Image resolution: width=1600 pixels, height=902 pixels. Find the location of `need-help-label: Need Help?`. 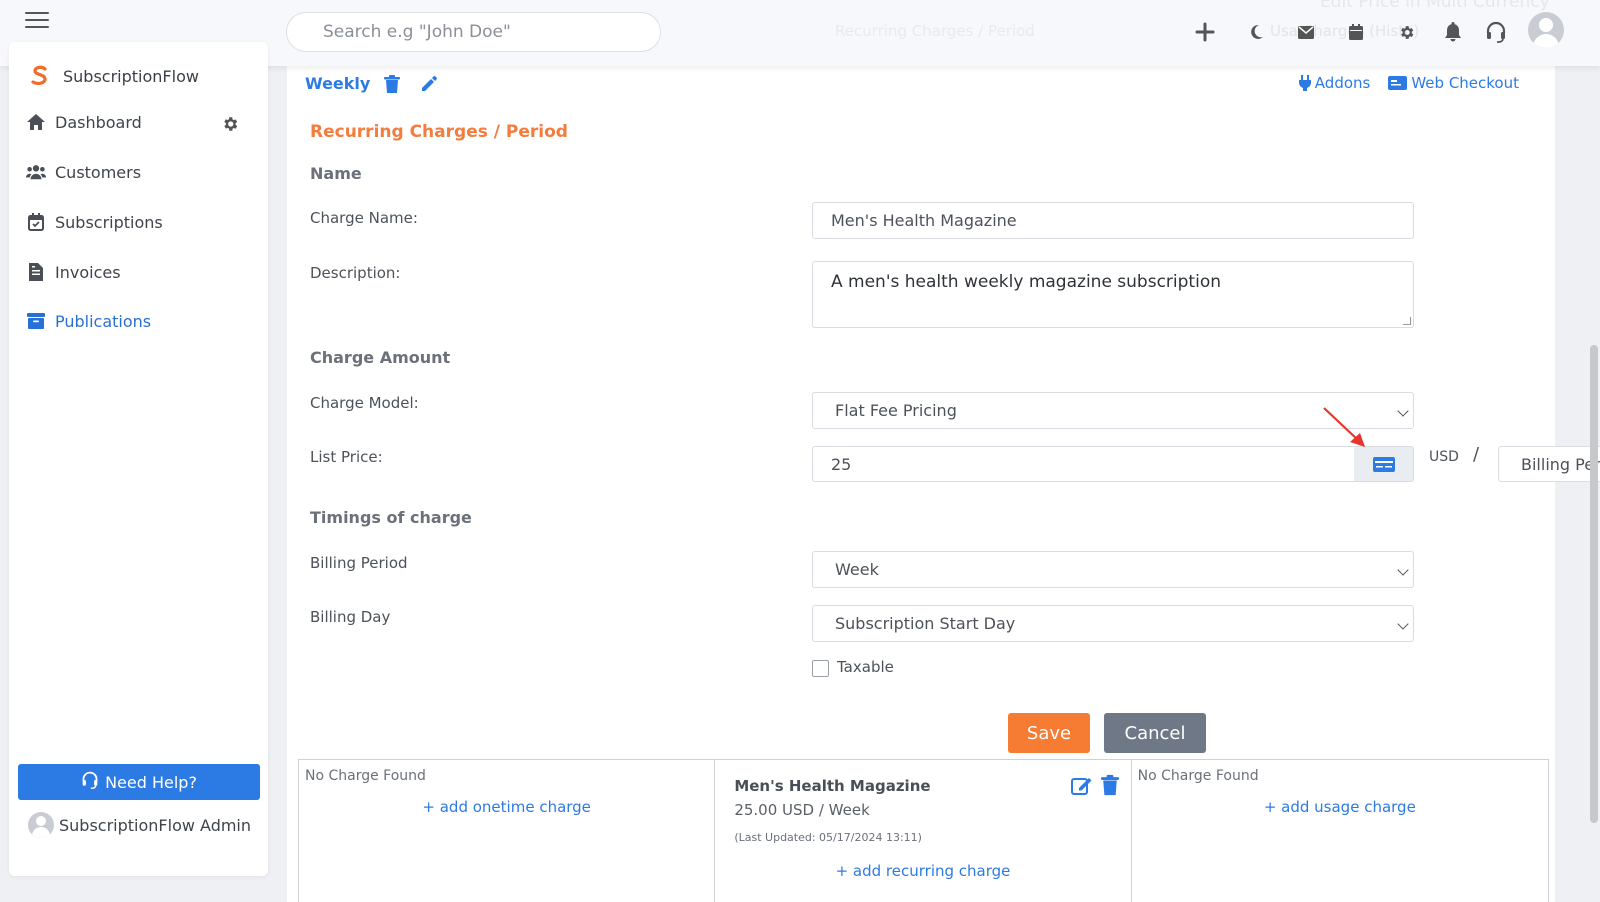

need-help-label: Need Help? is located at coordinates (151, 782).